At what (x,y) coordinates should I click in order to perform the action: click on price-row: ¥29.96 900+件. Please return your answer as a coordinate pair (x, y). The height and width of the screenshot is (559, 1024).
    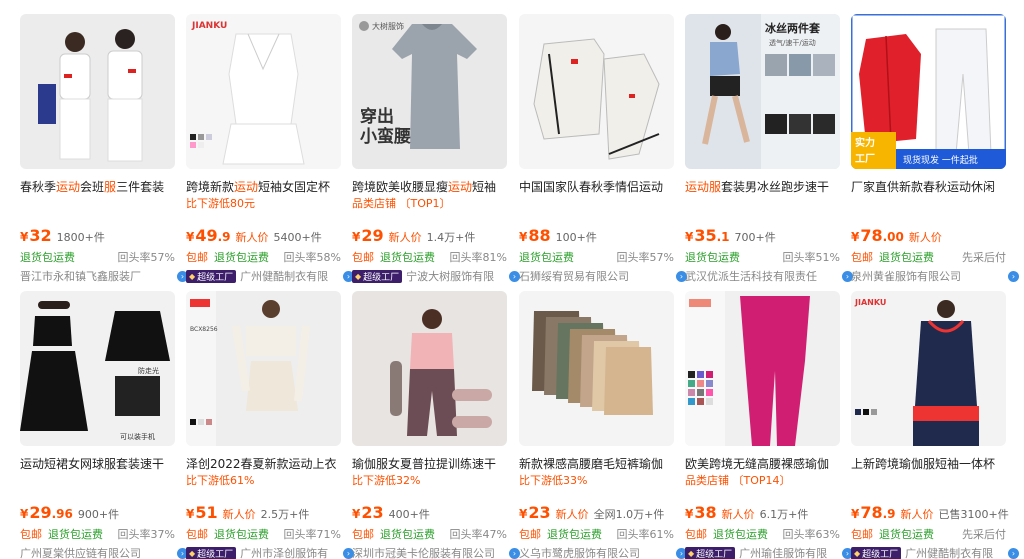
    Looking at the image, I should click on (97, 513).